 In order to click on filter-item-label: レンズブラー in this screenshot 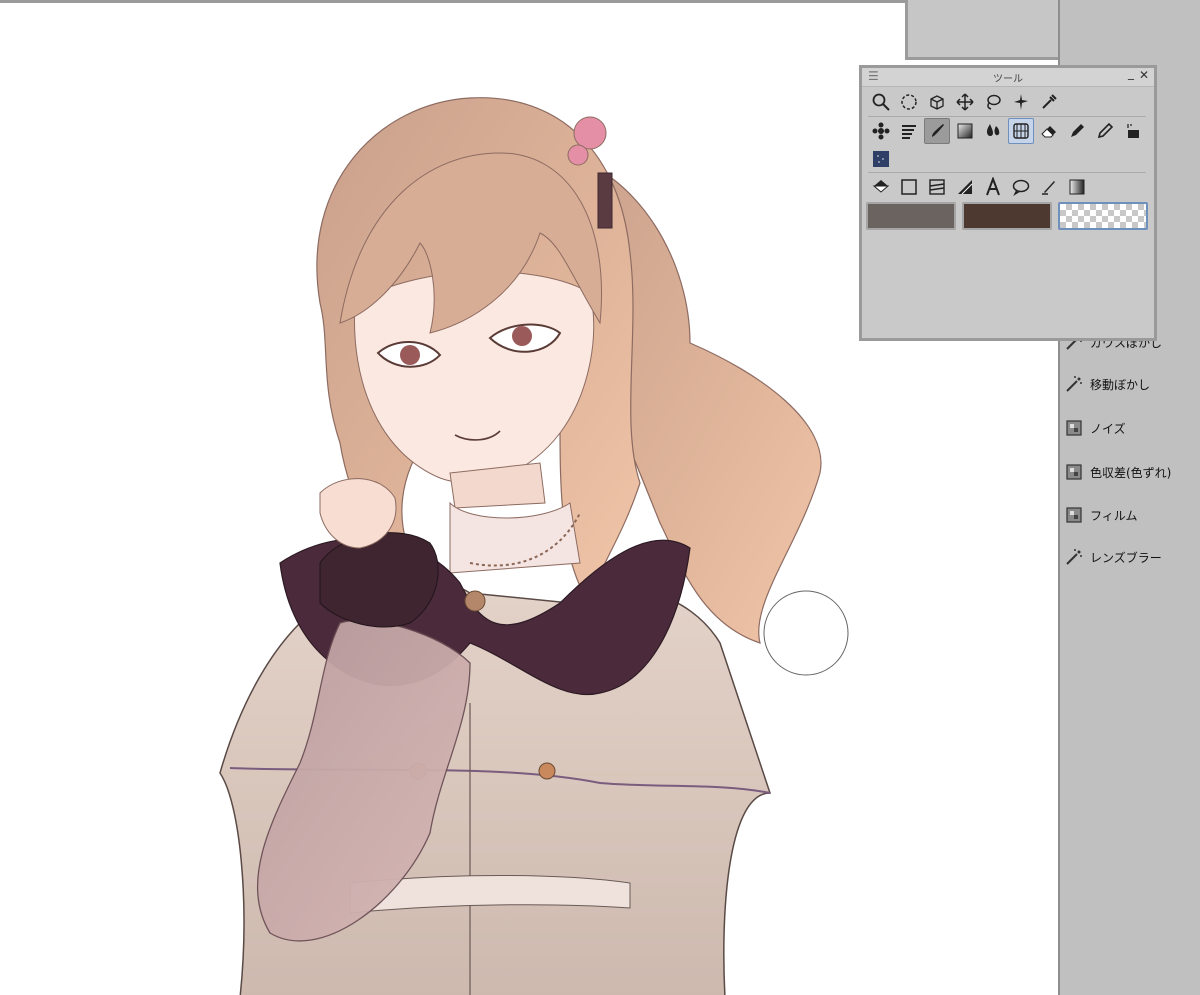, I will do `click(1126, 557)`.